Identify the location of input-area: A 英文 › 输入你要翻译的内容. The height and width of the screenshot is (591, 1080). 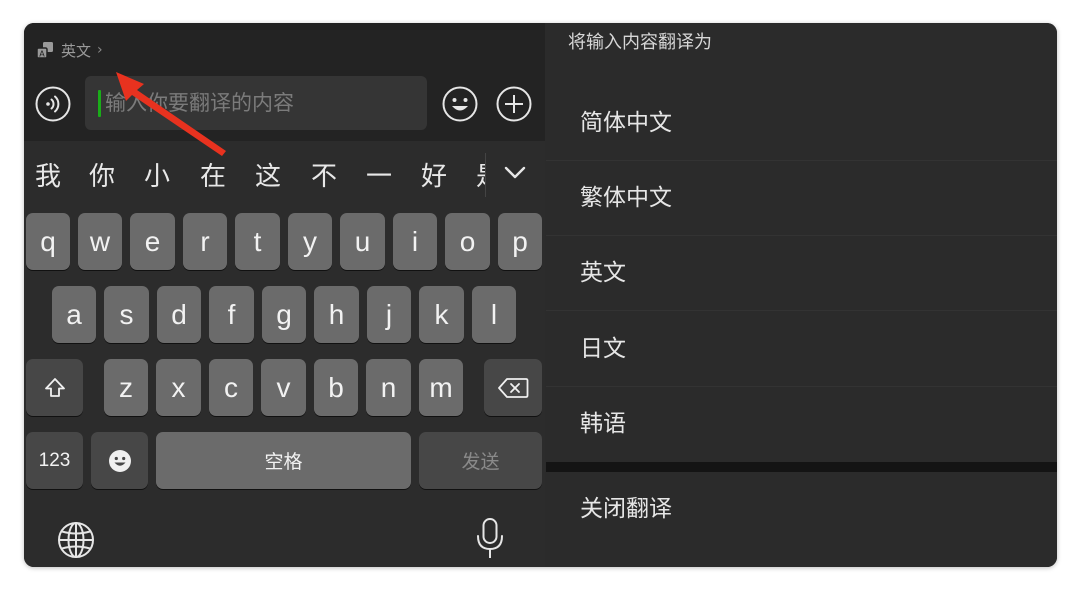
(284, 82).